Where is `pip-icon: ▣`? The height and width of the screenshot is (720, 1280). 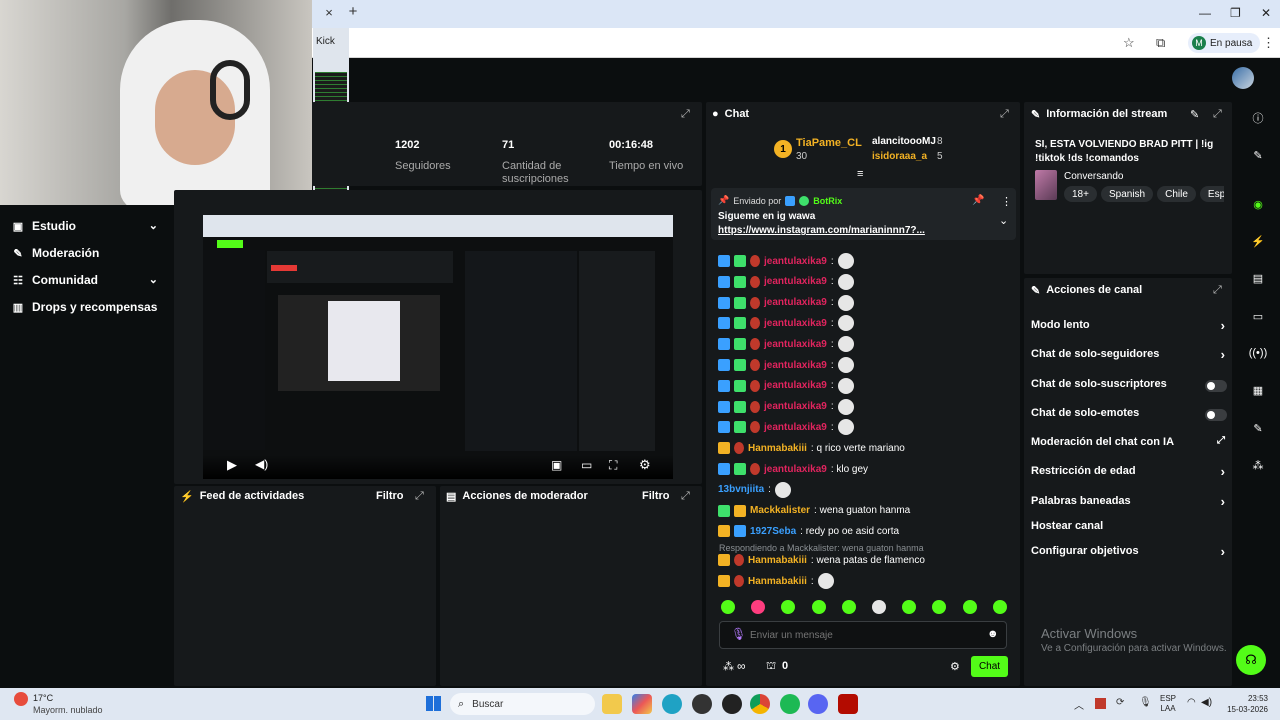 pip-icon: ▣ is located at coordinates (556, 465).